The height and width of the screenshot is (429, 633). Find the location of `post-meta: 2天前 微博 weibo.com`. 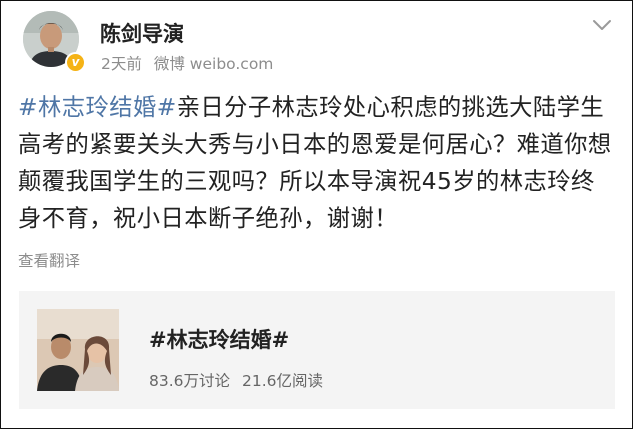

post-meta: 2天前 微博 weibo.com is located at coordinates (187, 63).